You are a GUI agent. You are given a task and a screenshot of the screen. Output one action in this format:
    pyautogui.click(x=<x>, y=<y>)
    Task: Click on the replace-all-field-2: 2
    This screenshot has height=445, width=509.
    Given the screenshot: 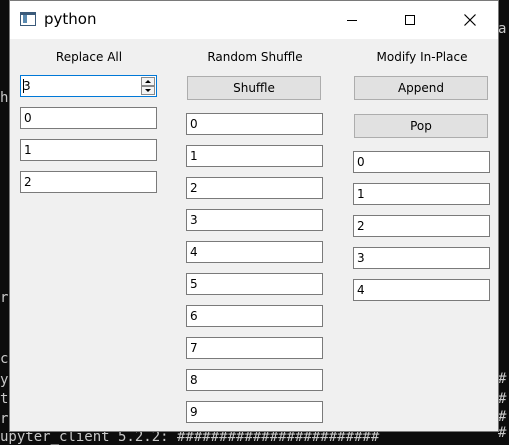 What is the action you would take?
    pyautogui.click(x=88, y=182)
    